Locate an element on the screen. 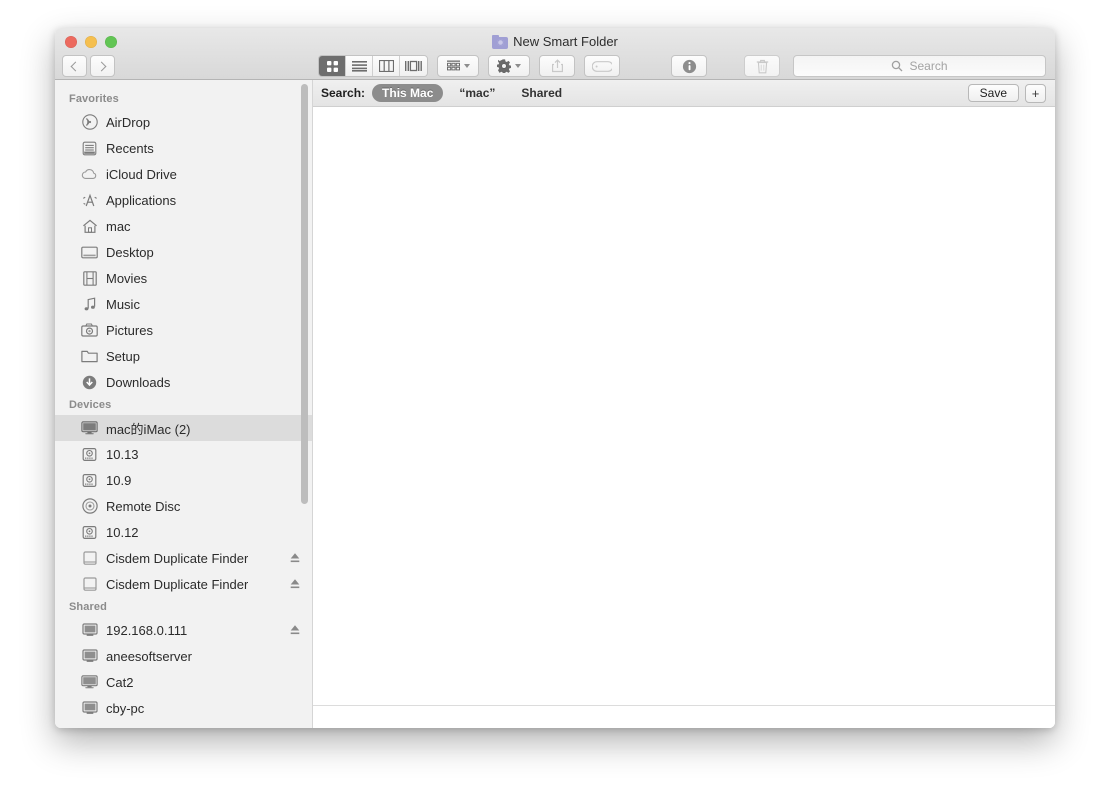 This screenshot has width=1110, height=807. add-criteria-button: + is located at coordinates (1035, 93).